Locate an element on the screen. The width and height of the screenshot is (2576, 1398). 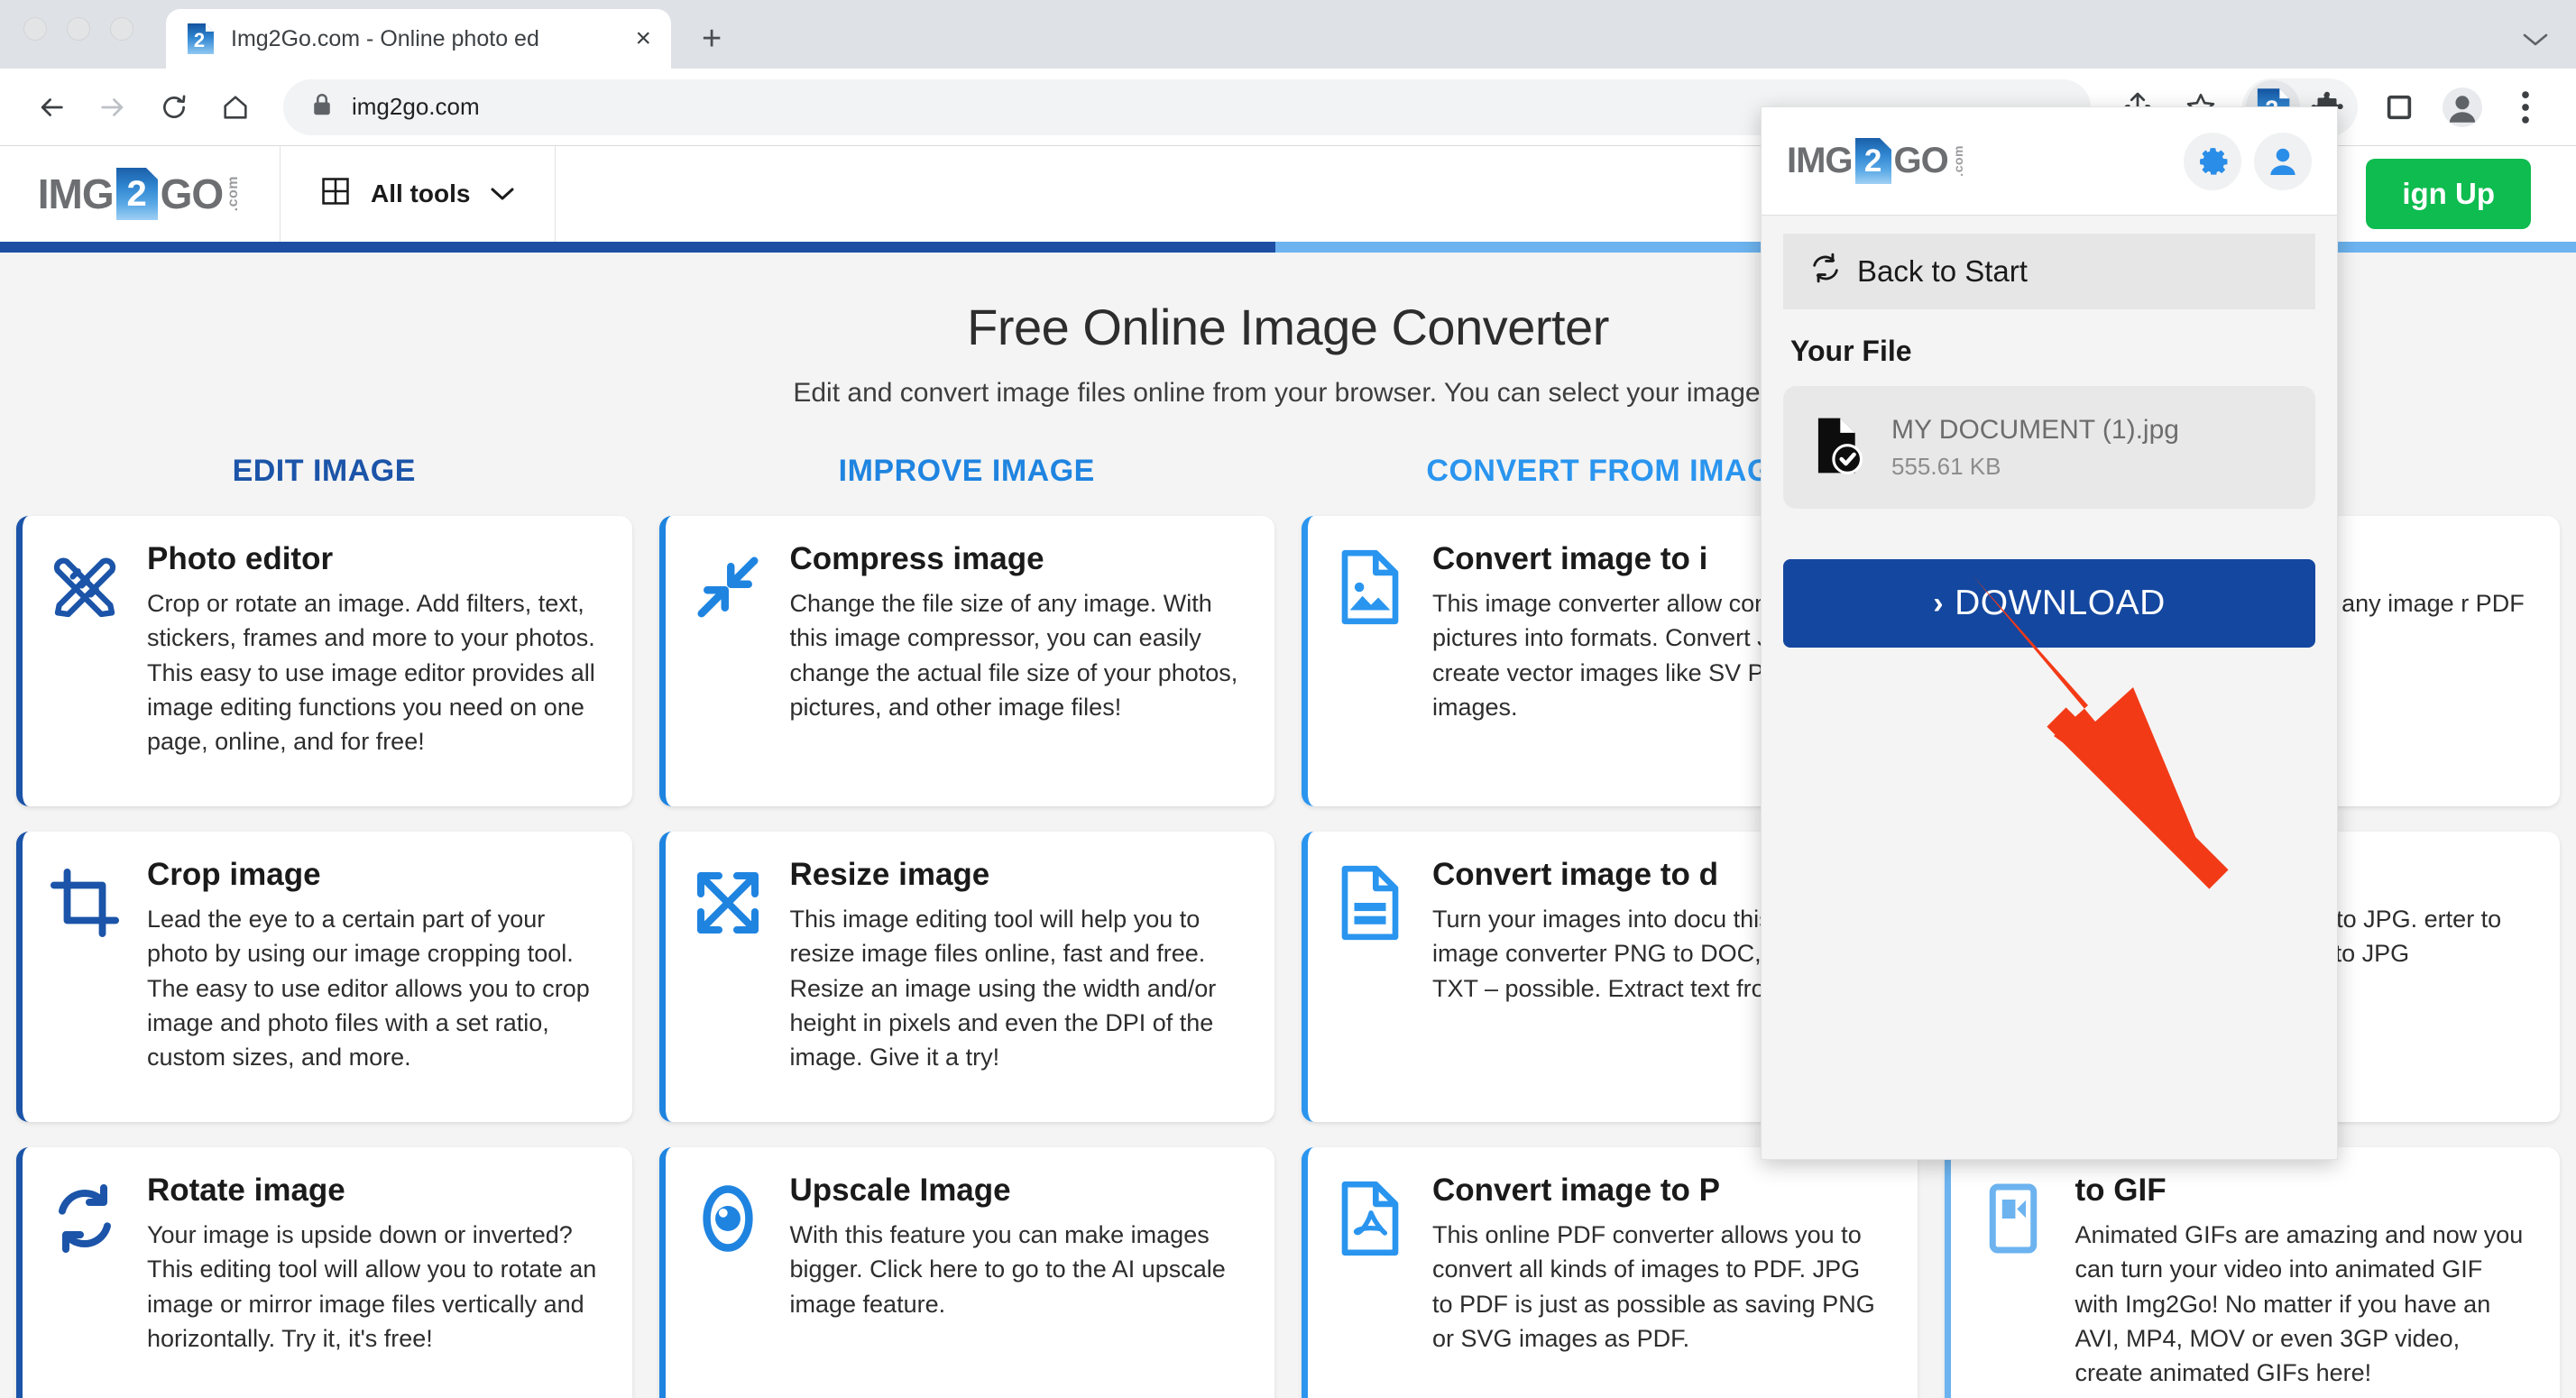
file-pdf-icon is located at coordinates (1370, 1218).